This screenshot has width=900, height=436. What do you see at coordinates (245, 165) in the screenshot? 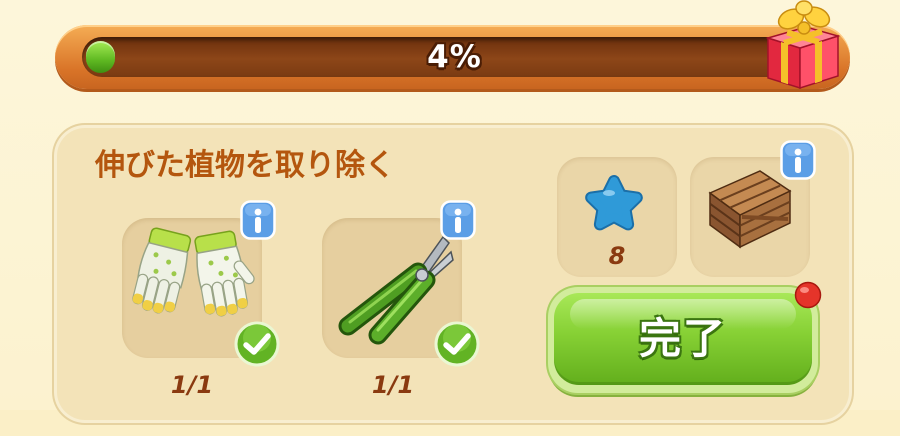
I see `task-title: 伸びた植物を取り除く` at bounding box center [245, 165].